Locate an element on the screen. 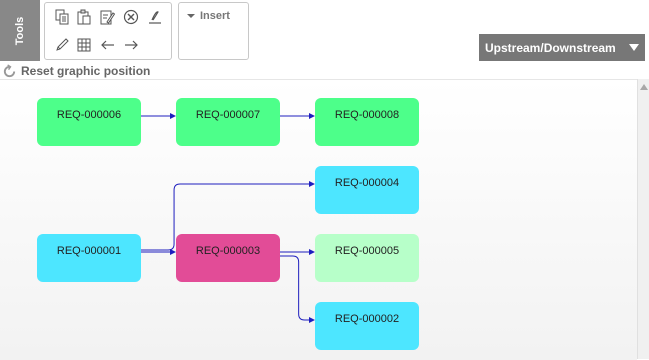  insert-button: Insert is located at coordinates (208, 16).